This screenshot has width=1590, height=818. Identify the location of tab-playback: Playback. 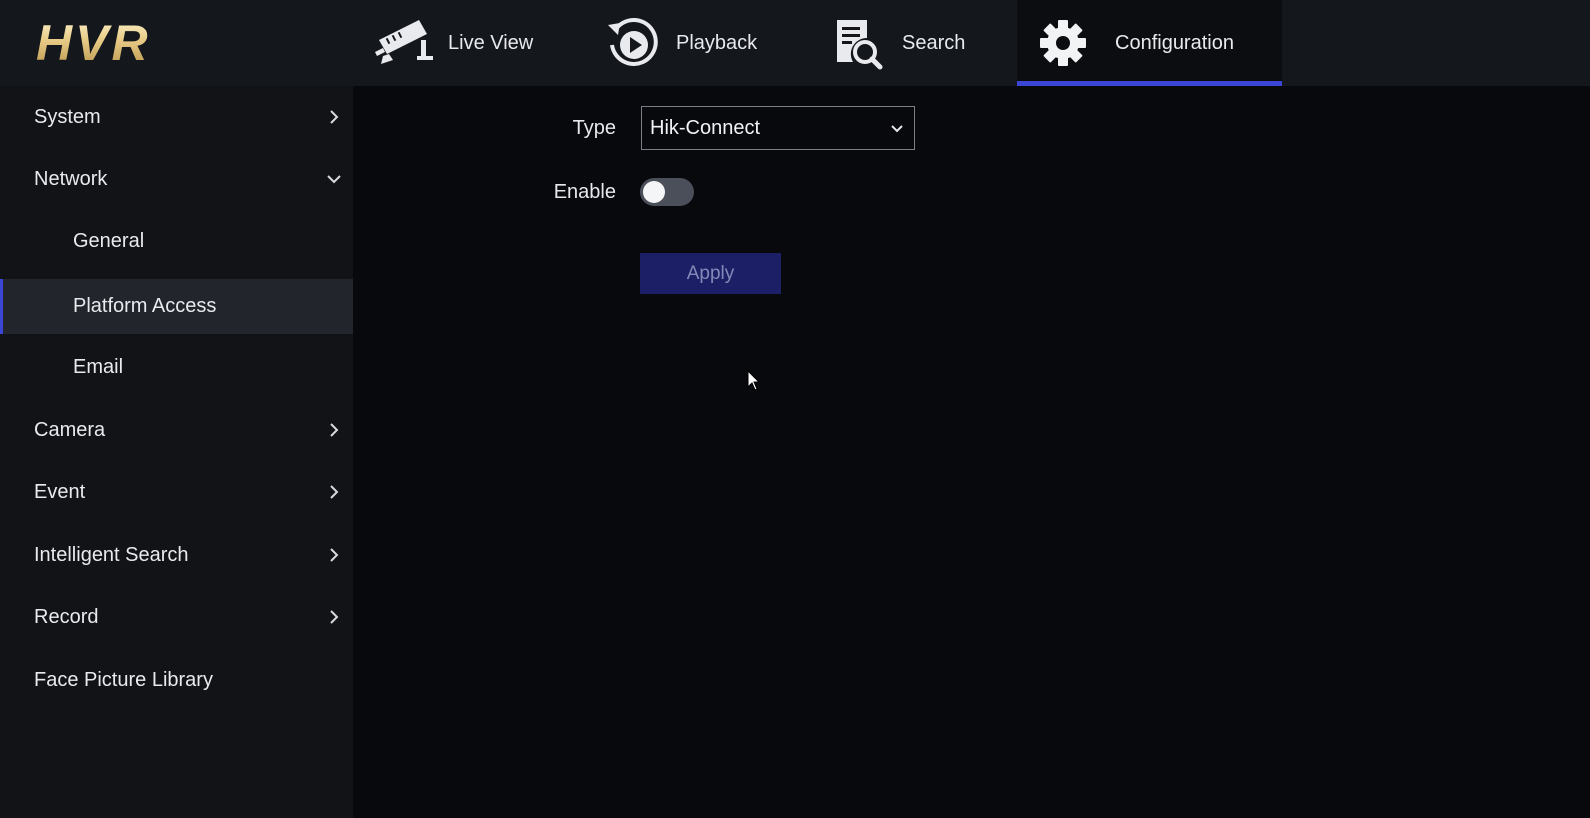
(700, 43).